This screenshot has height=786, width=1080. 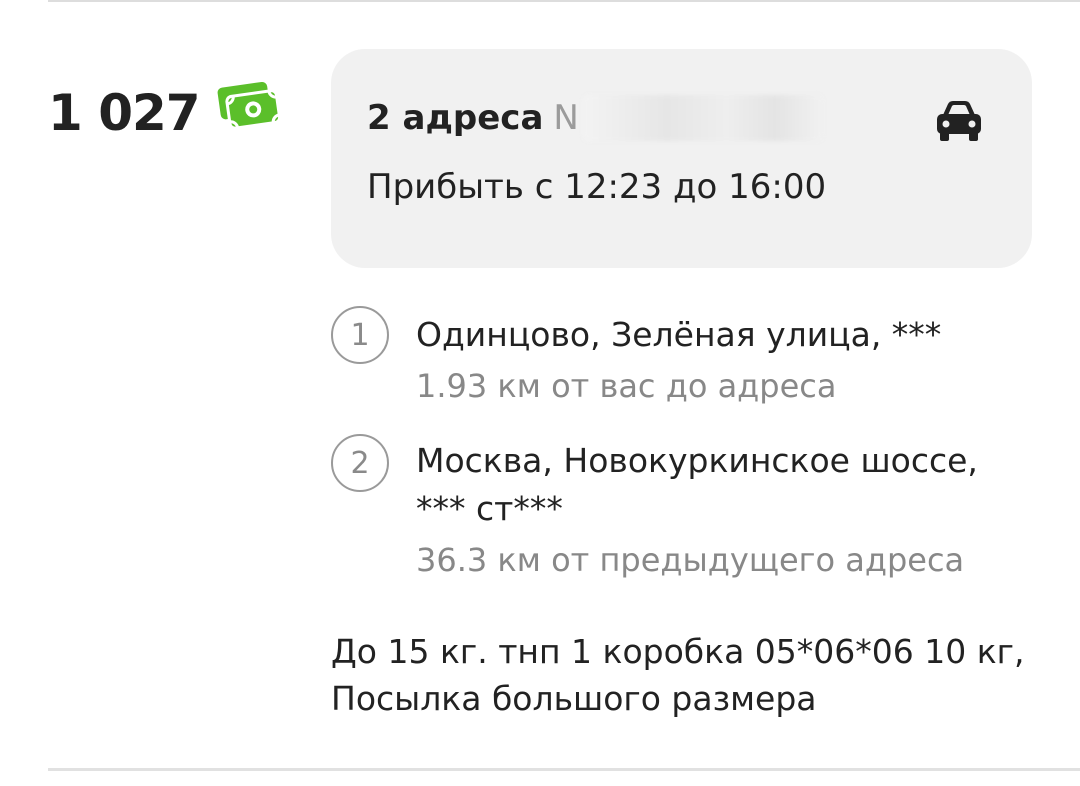 I want to click on address-text: Москва, Новокуркинское шоссе,, so click(x=697, y=460).